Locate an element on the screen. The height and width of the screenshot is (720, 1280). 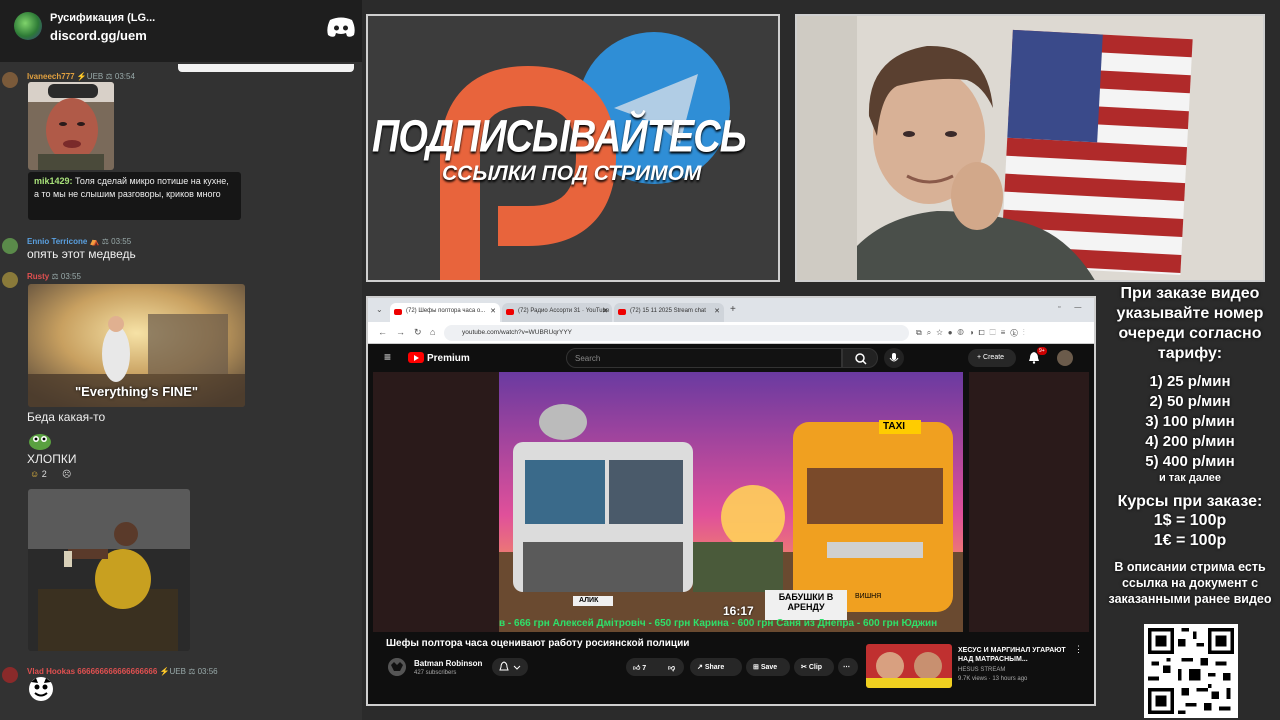
user-badges: ⚡UEB ⚖ is located at coordinates (177, 671).